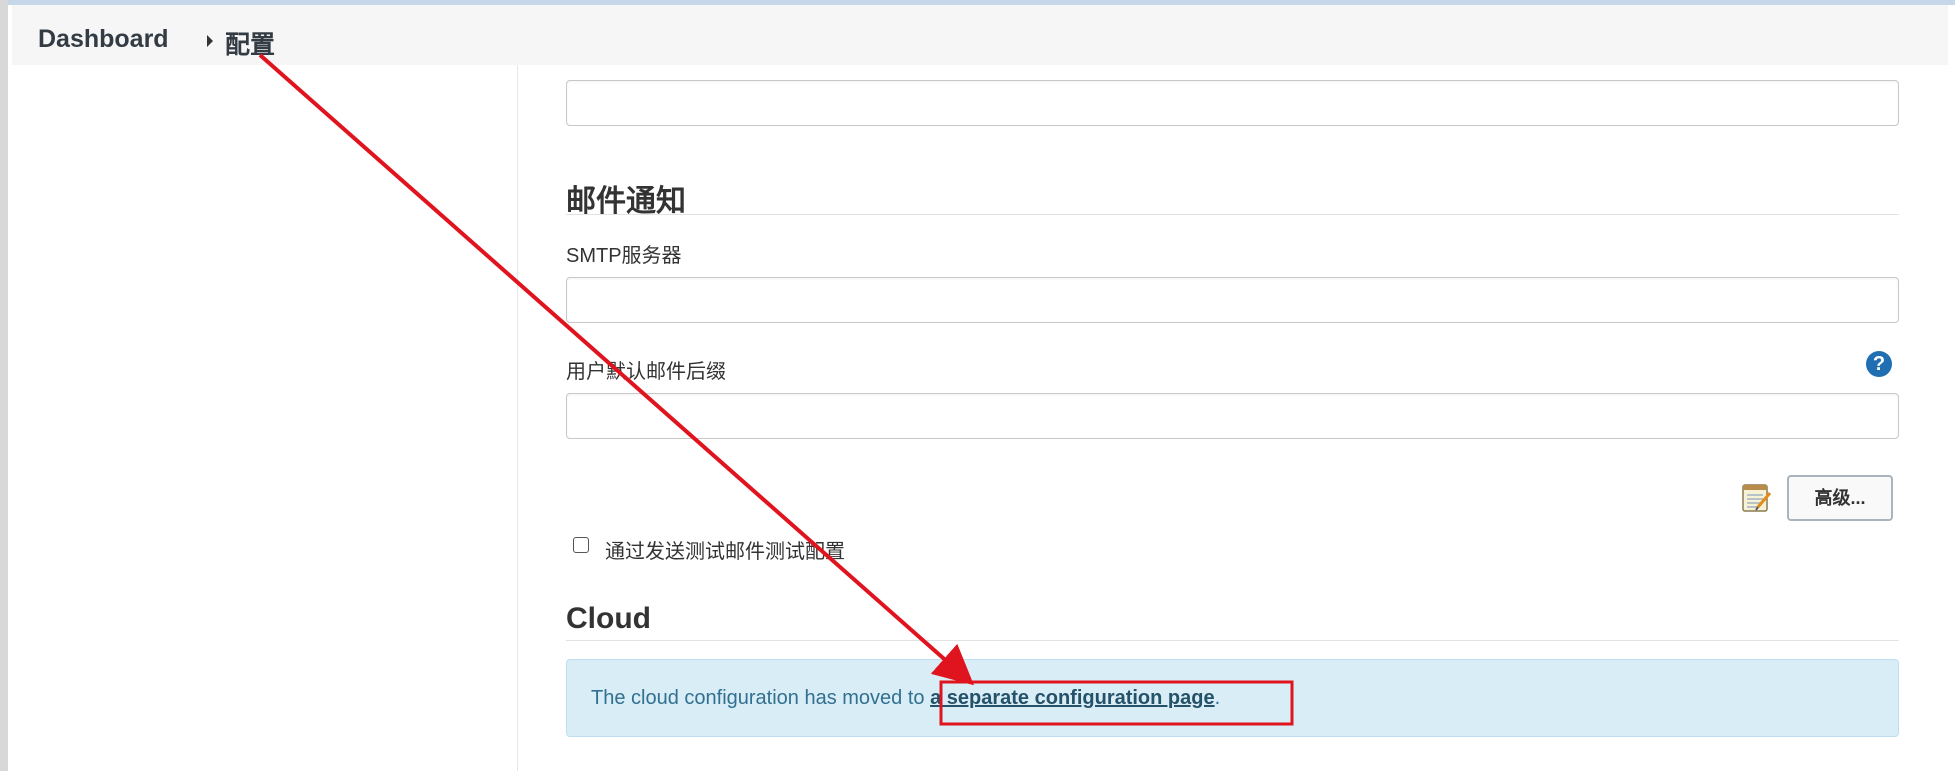  I want to click on cloud-section-title: Cloud, so click(608, 618).